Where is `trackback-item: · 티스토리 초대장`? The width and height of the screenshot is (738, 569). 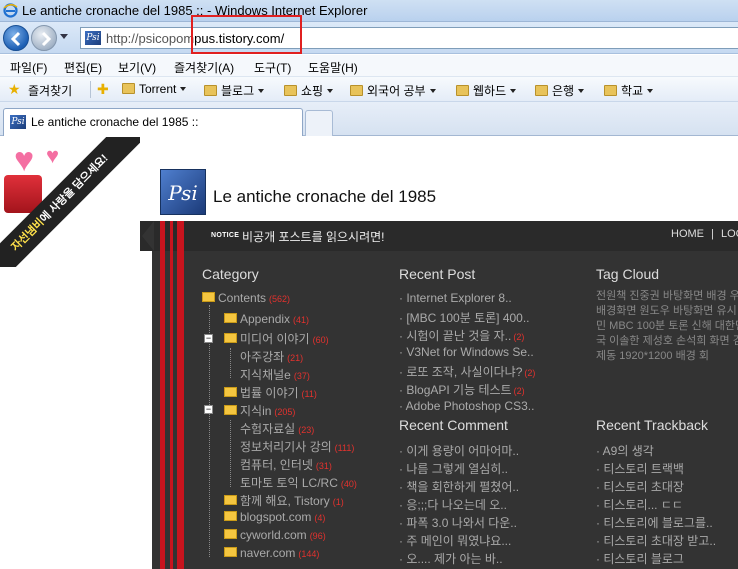 trackback-item: · 티스토리 초대장 is located at coordinates (640, 486).